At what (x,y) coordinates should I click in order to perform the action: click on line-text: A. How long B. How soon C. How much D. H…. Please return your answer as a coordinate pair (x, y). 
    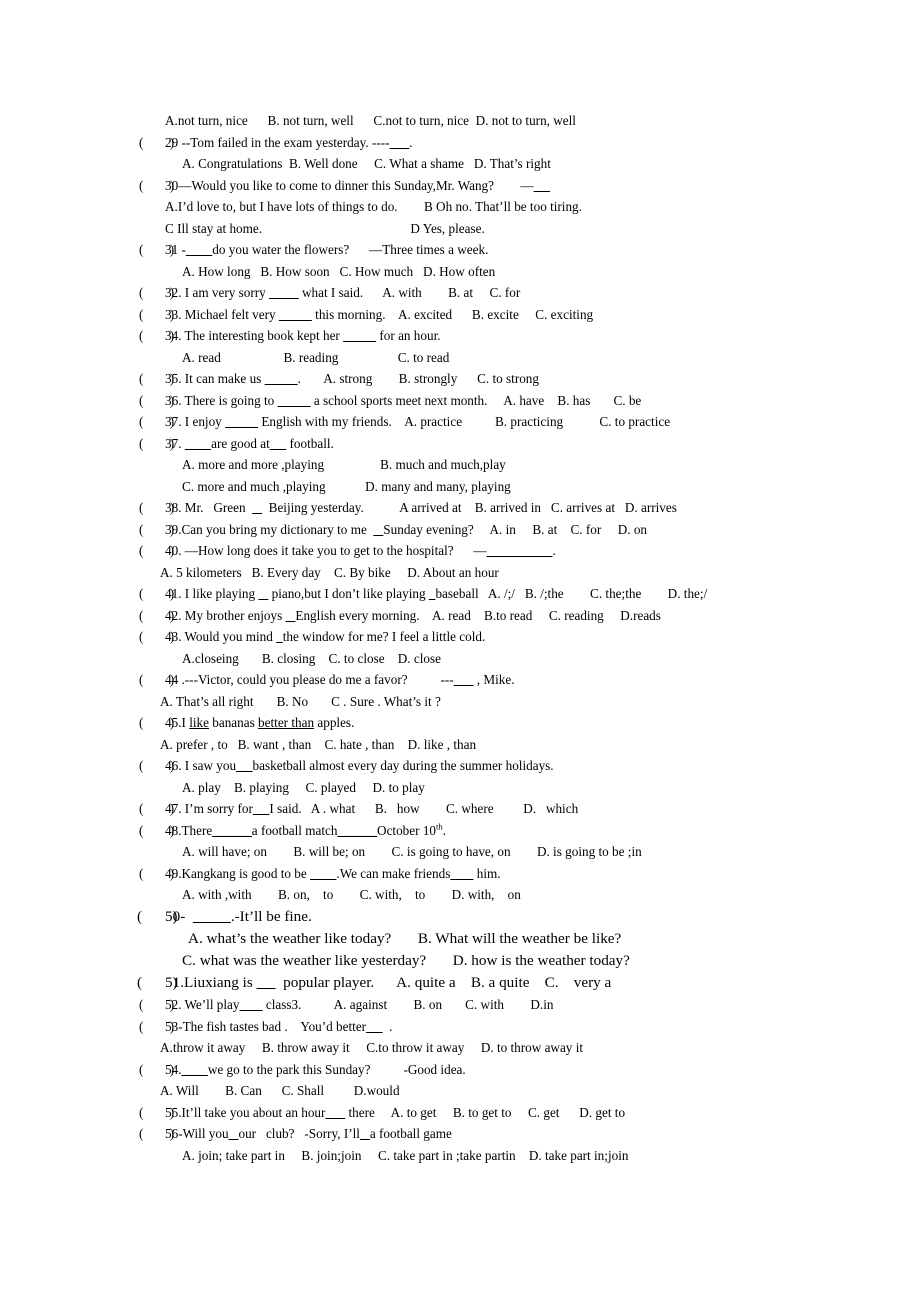
    Looking at the image, I should click on (339, 271).